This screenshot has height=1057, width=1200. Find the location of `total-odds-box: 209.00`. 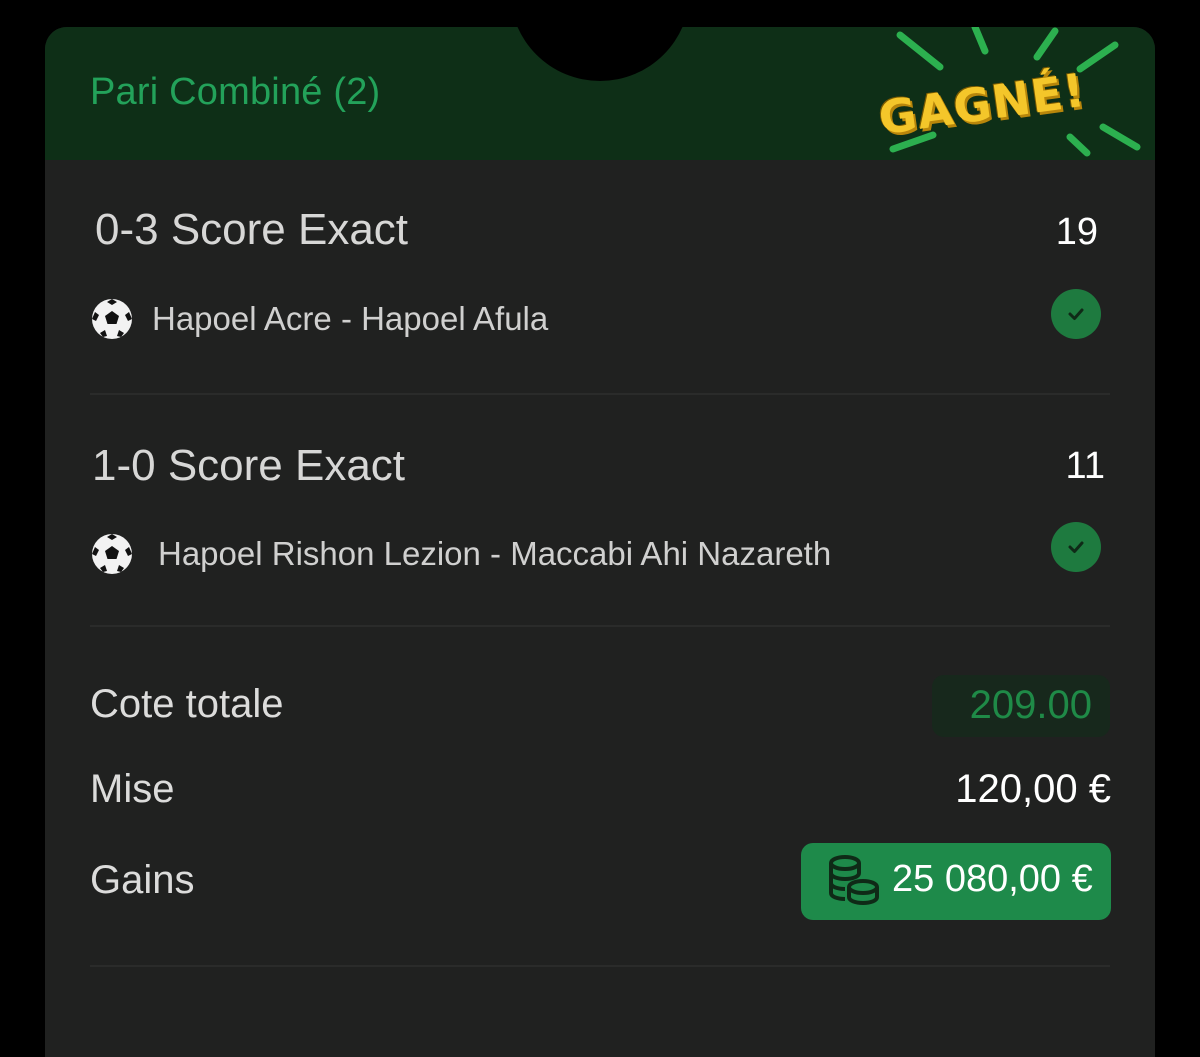

total-odds-box: 209.00 is located at coordinates (1021, 706).